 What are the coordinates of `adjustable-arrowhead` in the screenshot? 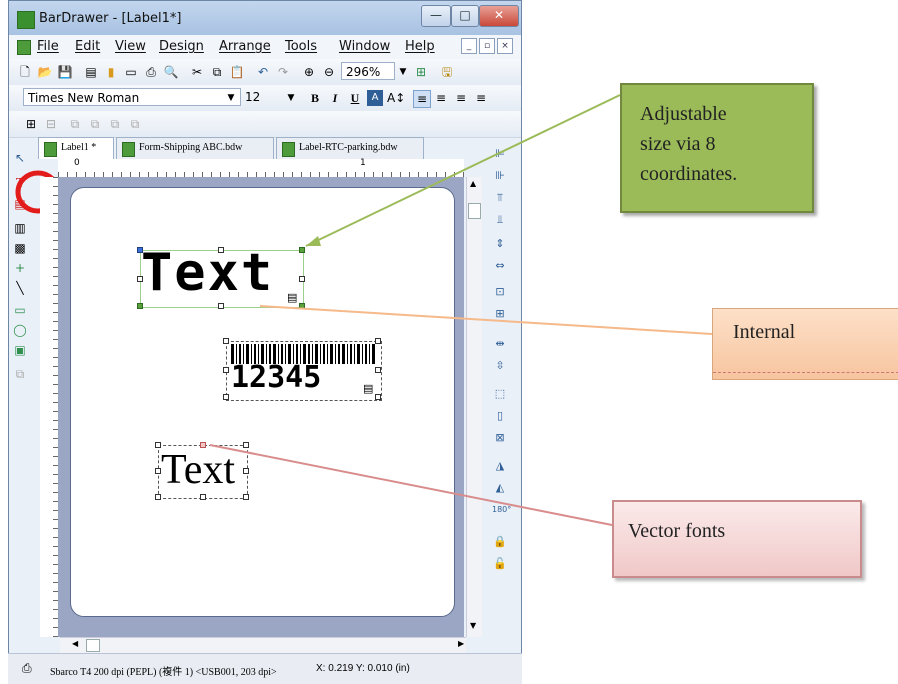 It's located at (313, 241).